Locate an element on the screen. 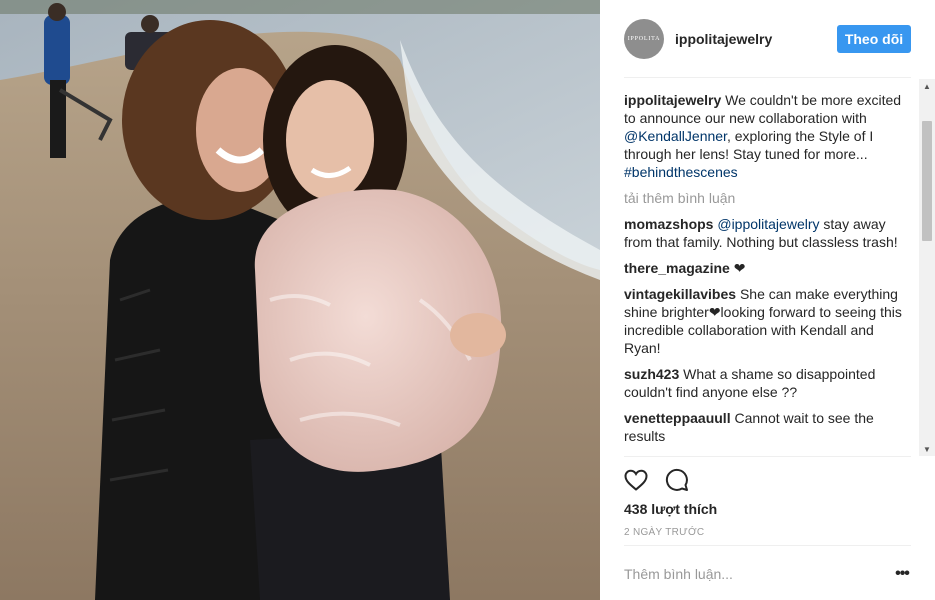 This screenshot has height=600, width=935. post-header: IPPOLITA ippolitajewelry Theo dõi is located at coordinates (767, 39).